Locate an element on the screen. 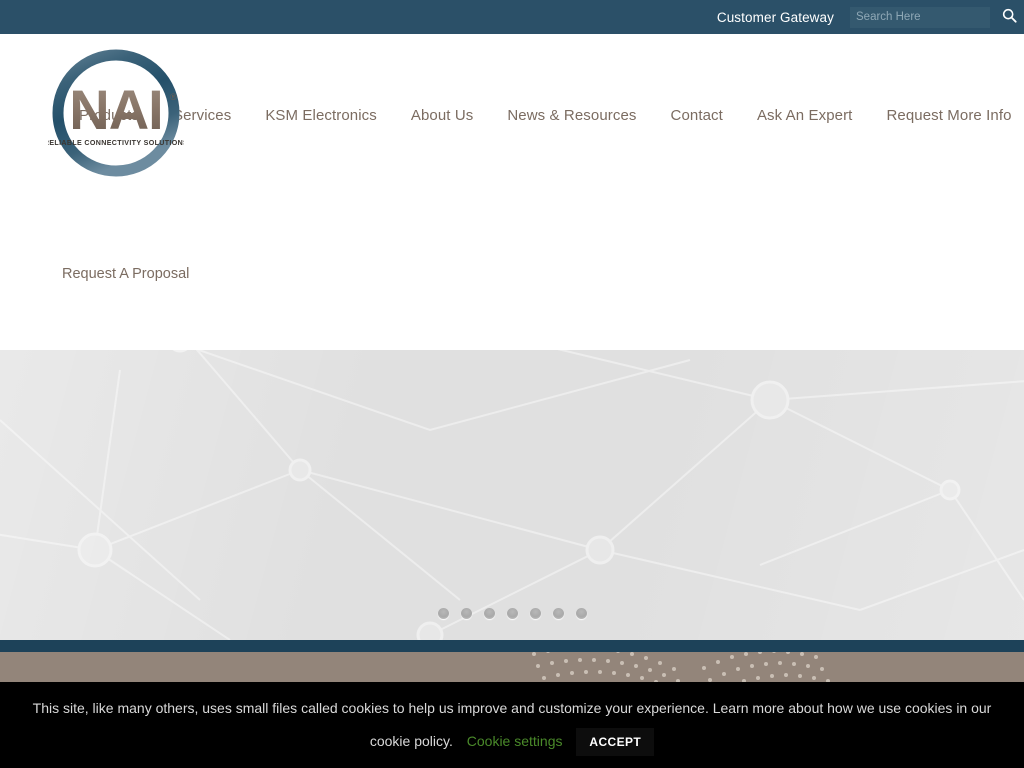 This screenshot has width=1024, height=768. cookie-settings-link: Cookie settings is located at coordinates (515, 741).